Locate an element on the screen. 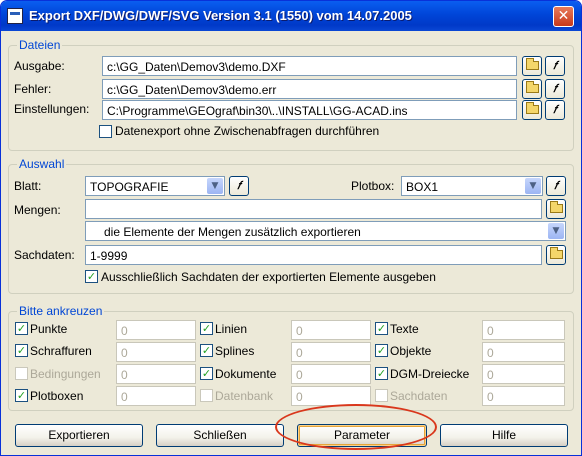 The width and height of the screenshot is (582, 456). blatt-edit-button: 𝑓 is located at coordinates (239, 186).